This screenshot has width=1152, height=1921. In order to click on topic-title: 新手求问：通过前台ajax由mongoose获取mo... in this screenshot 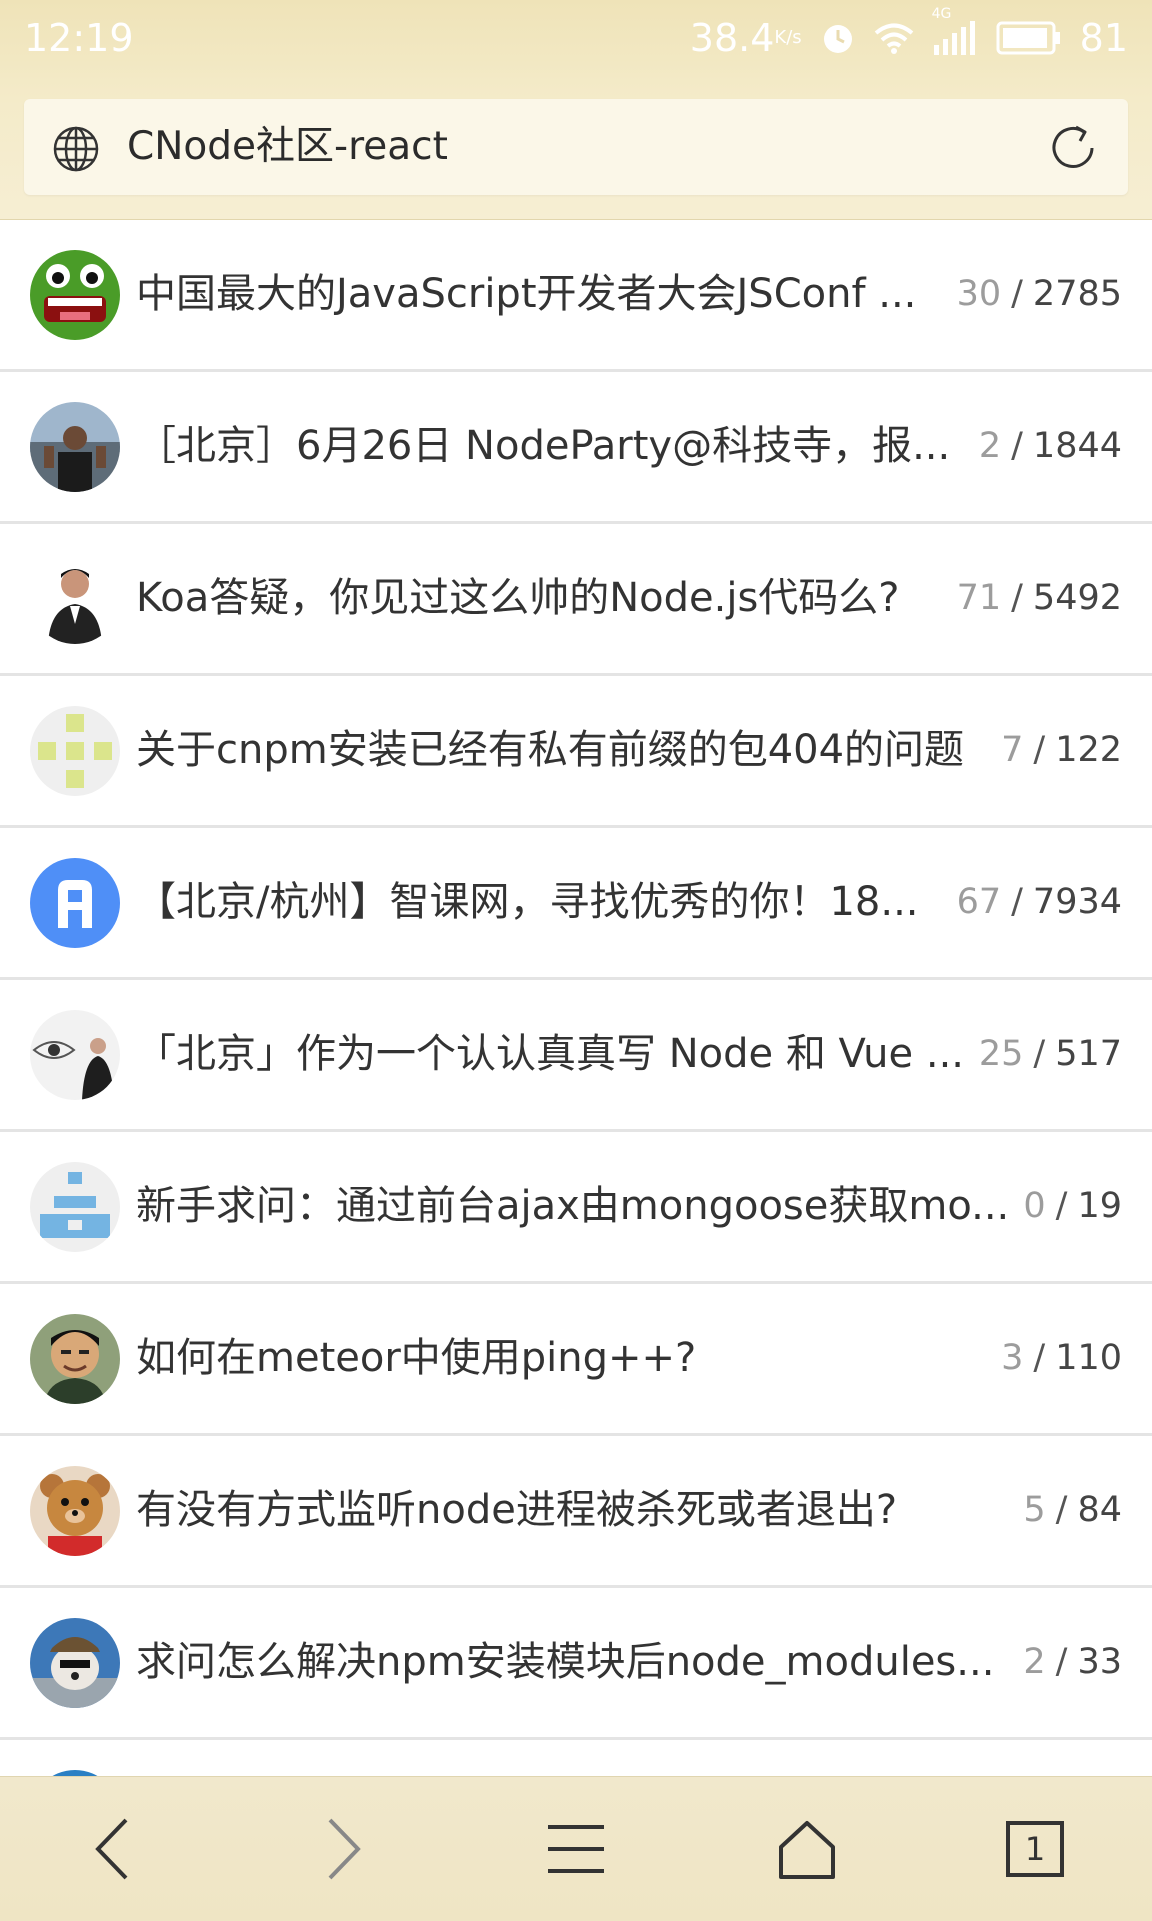, I will do `click(573, 1206)`.